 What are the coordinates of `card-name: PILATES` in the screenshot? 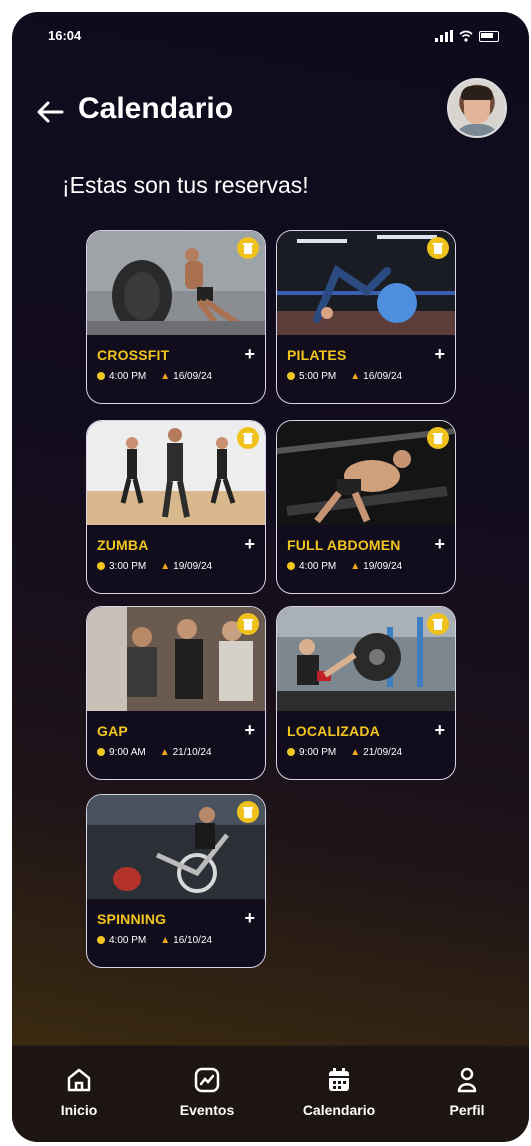 It's located at (317, 355).